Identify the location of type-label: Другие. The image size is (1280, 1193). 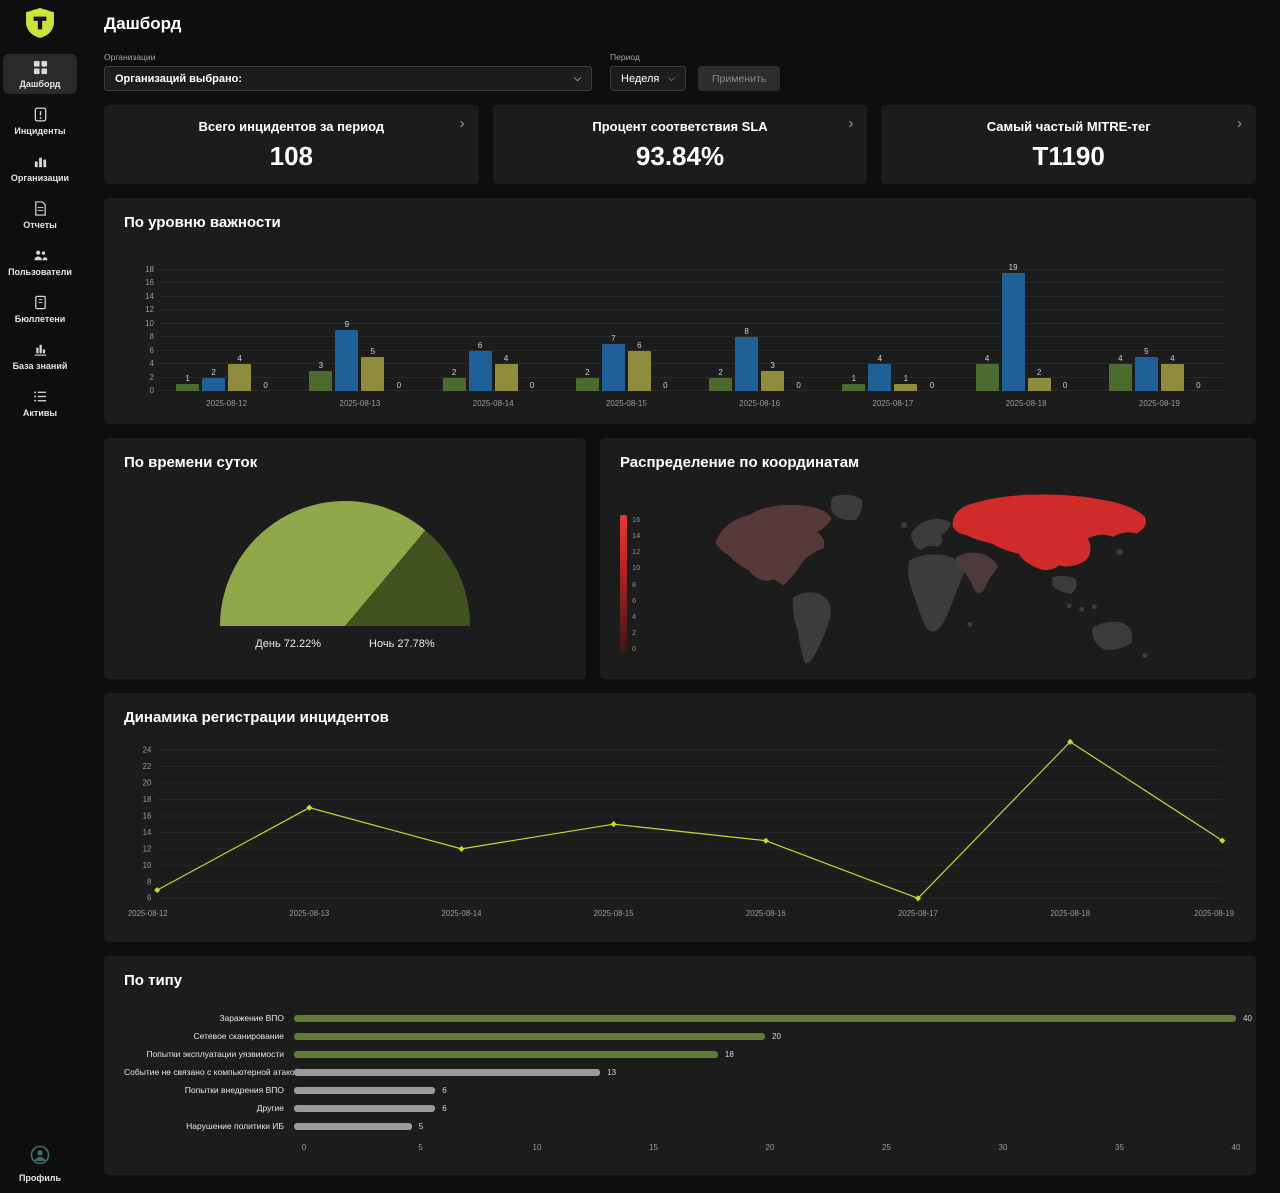
(270, 1108).